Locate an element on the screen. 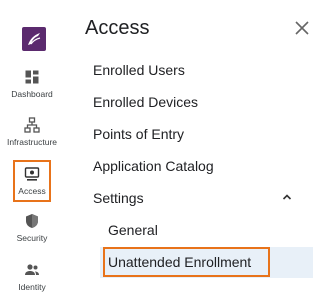 This screenshot has height=307, width=328. menu-item-settings: Settings is located at coordinates (118, 198).